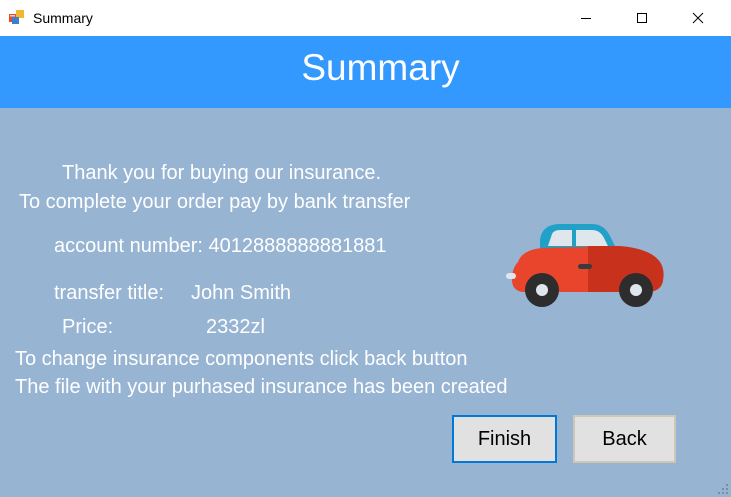 The width and height of the screenshot is (731, 497). Describe the element at coordinates (16, 17) in the screenshot. I see `app-icon` at that location.